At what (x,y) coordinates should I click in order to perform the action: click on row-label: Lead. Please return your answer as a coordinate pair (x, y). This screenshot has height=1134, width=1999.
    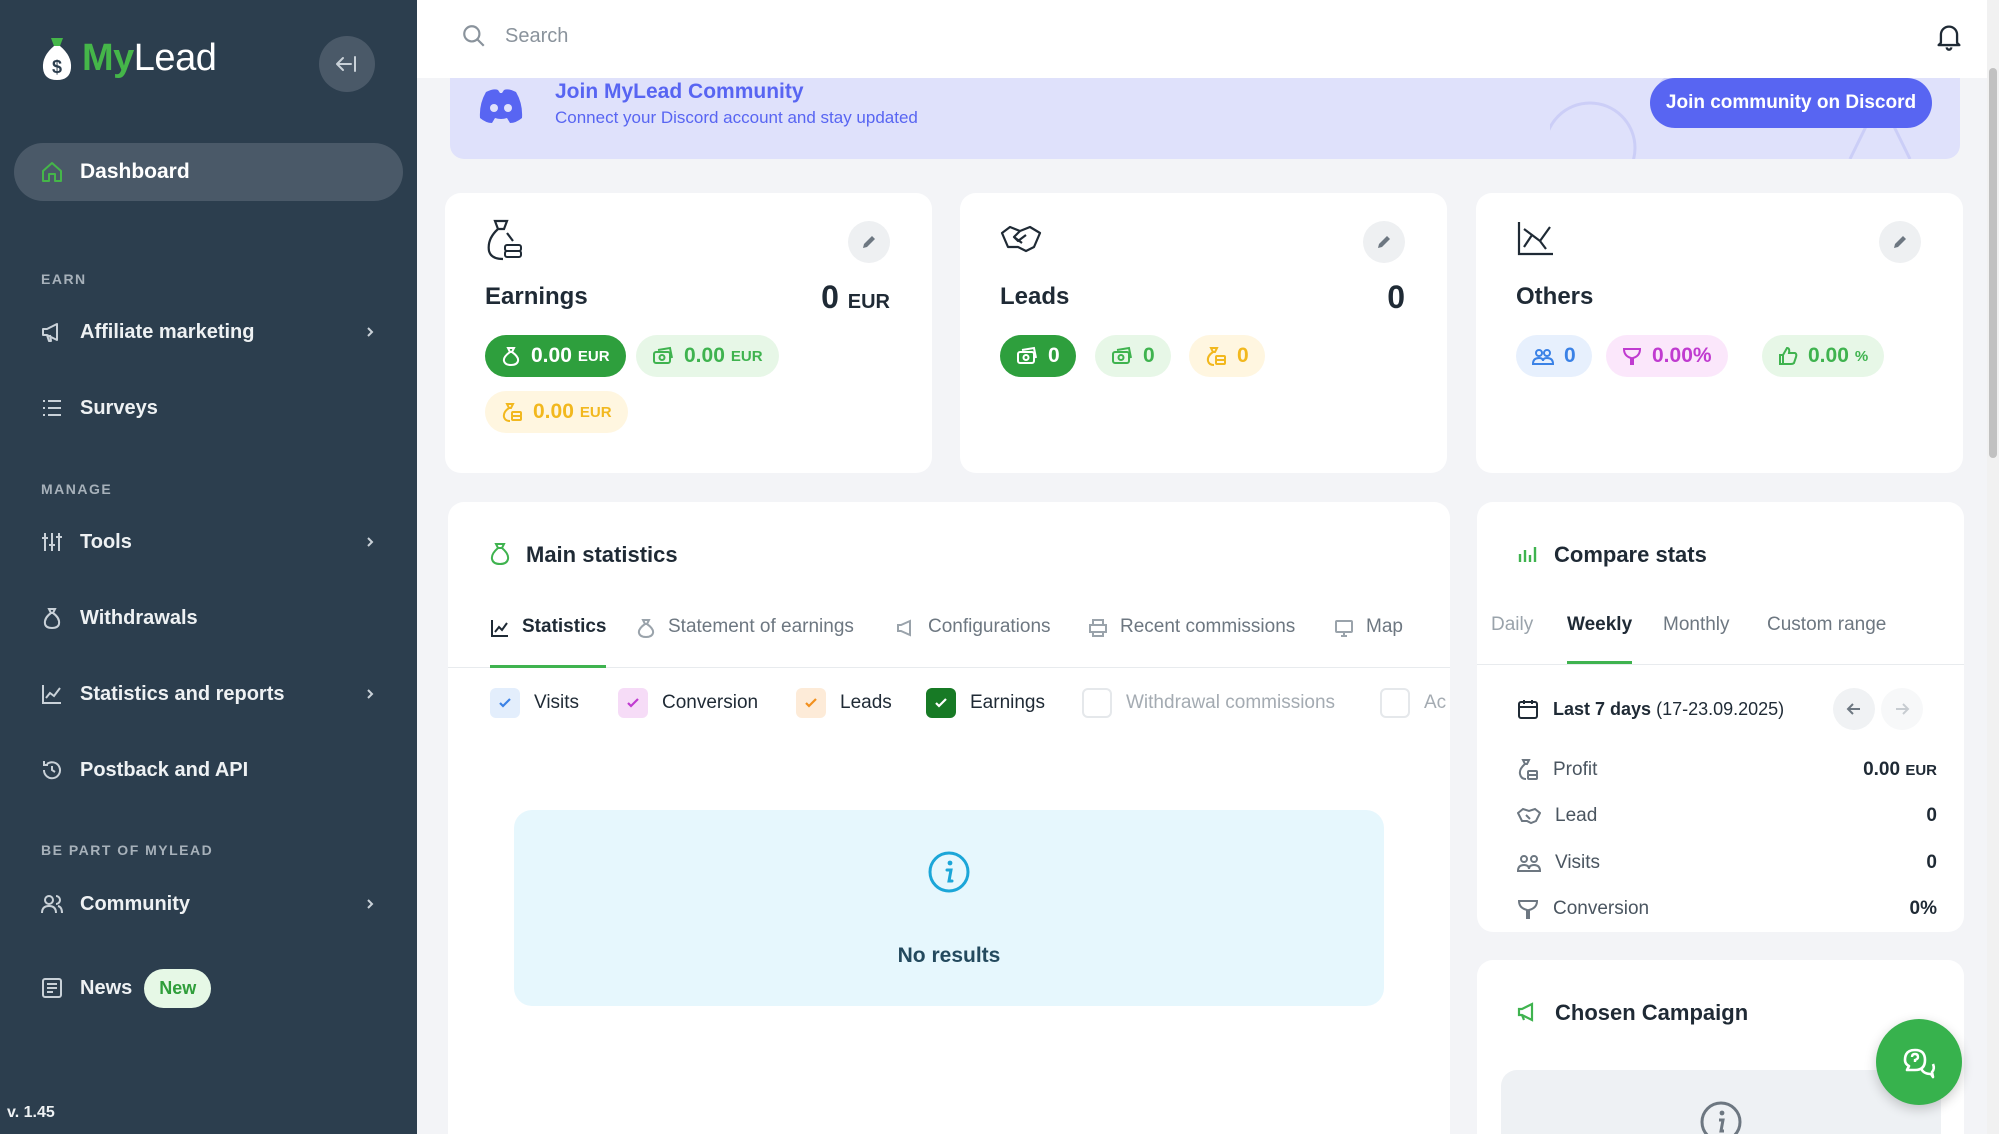
    Looking at the image, I should click on (1576, 815).